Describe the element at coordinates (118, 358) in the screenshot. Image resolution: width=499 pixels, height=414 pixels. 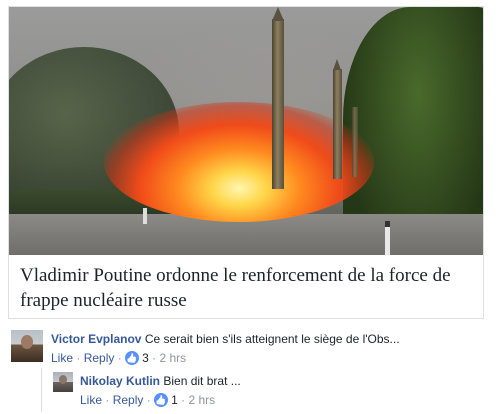
I see `comment-actions: Like · Reply · 3 · 2 hrs` at that location.